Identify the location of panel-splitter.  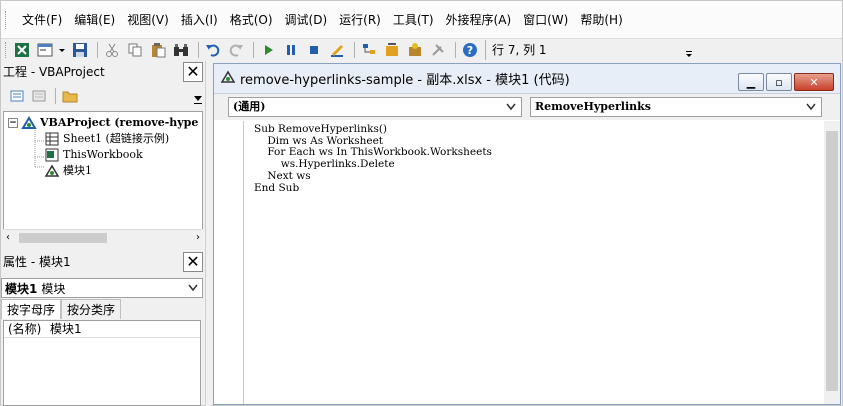
(208, 233).